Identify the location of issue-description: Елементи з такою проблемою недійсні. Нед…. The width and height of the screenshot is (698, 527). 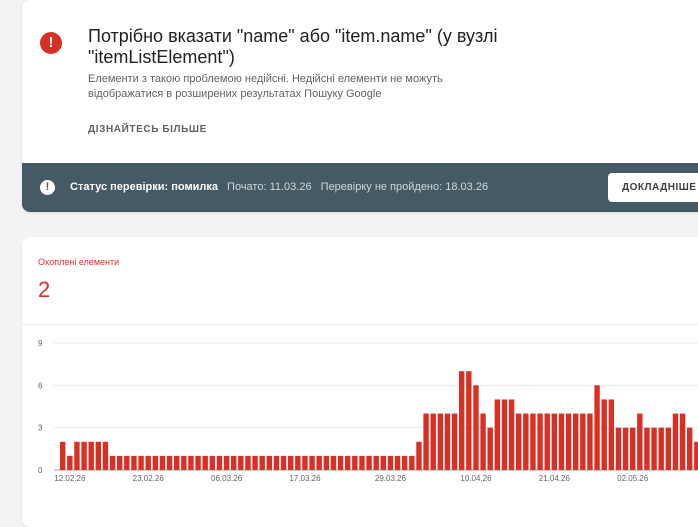
(265, 86).